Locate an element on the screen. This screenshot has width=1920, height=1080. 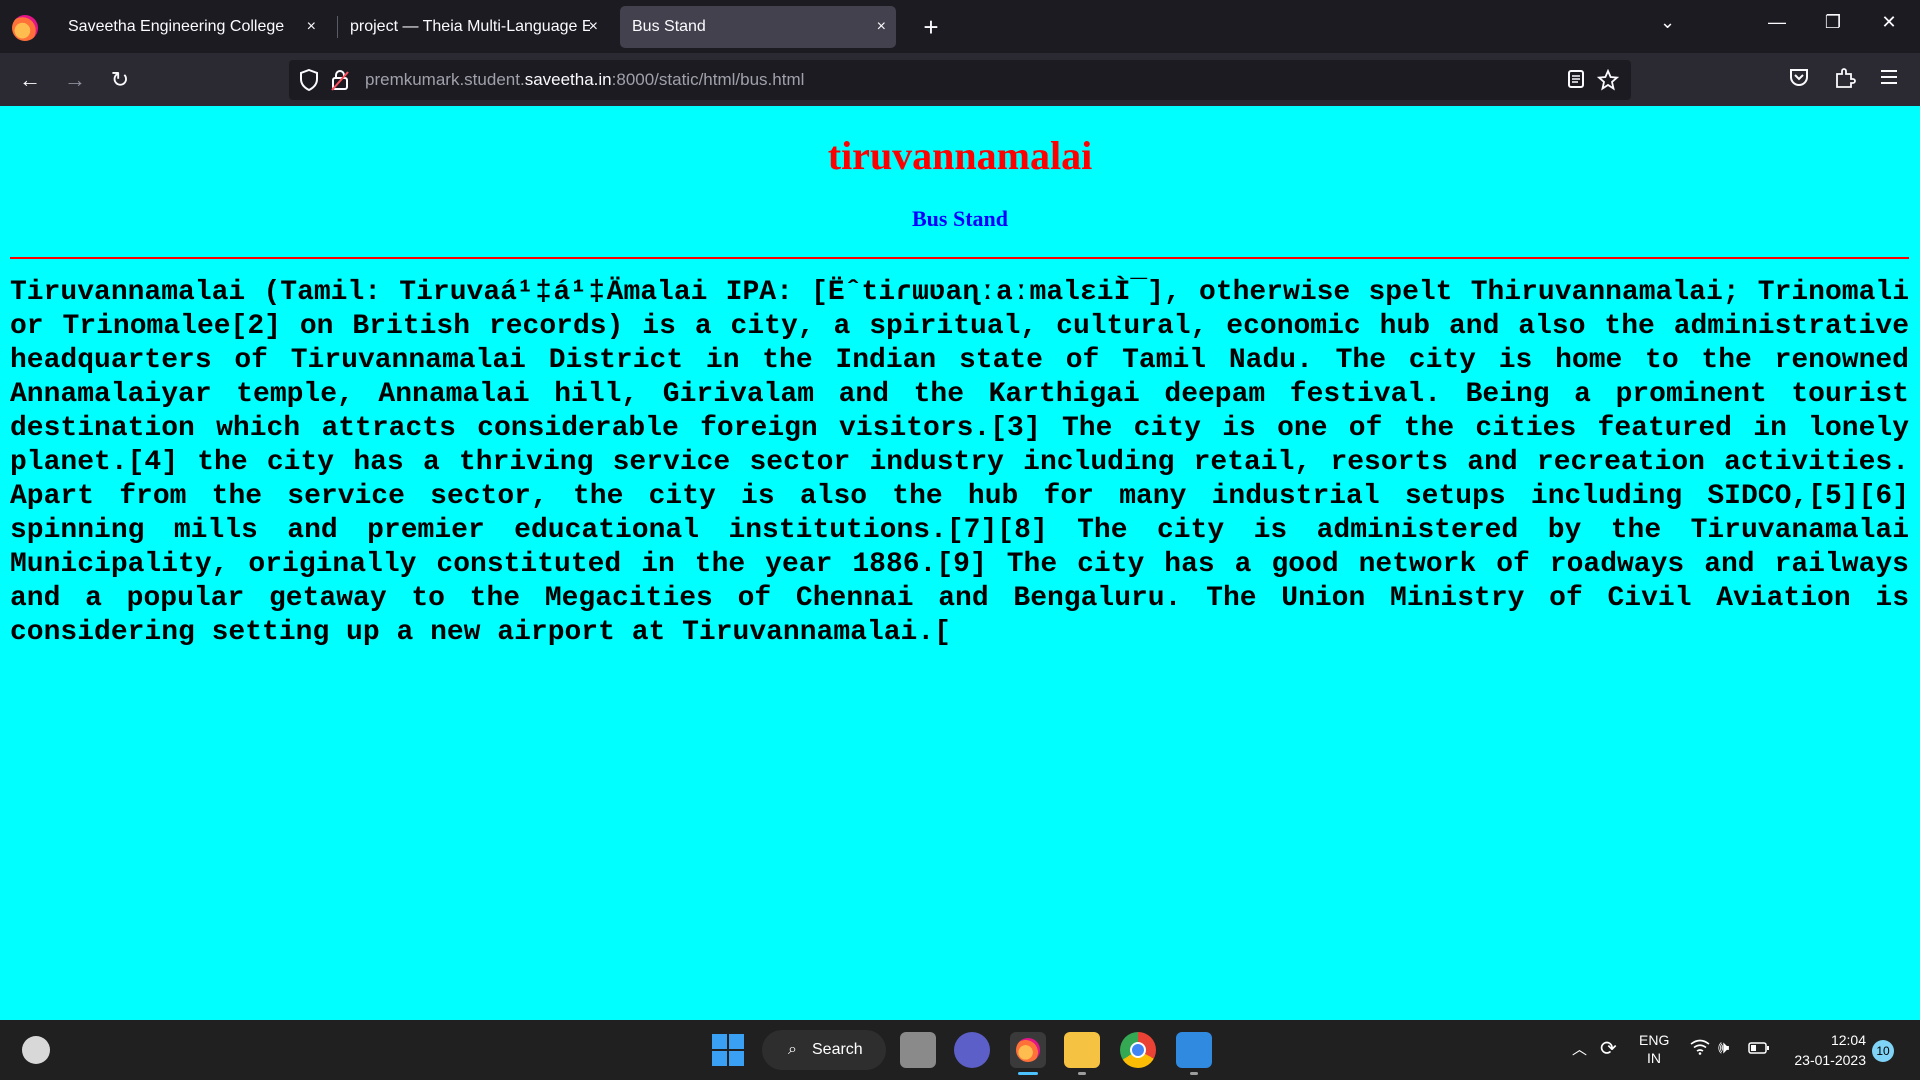
tab-bus-stand: Bus Stand × is located at coordinates (758, 27).